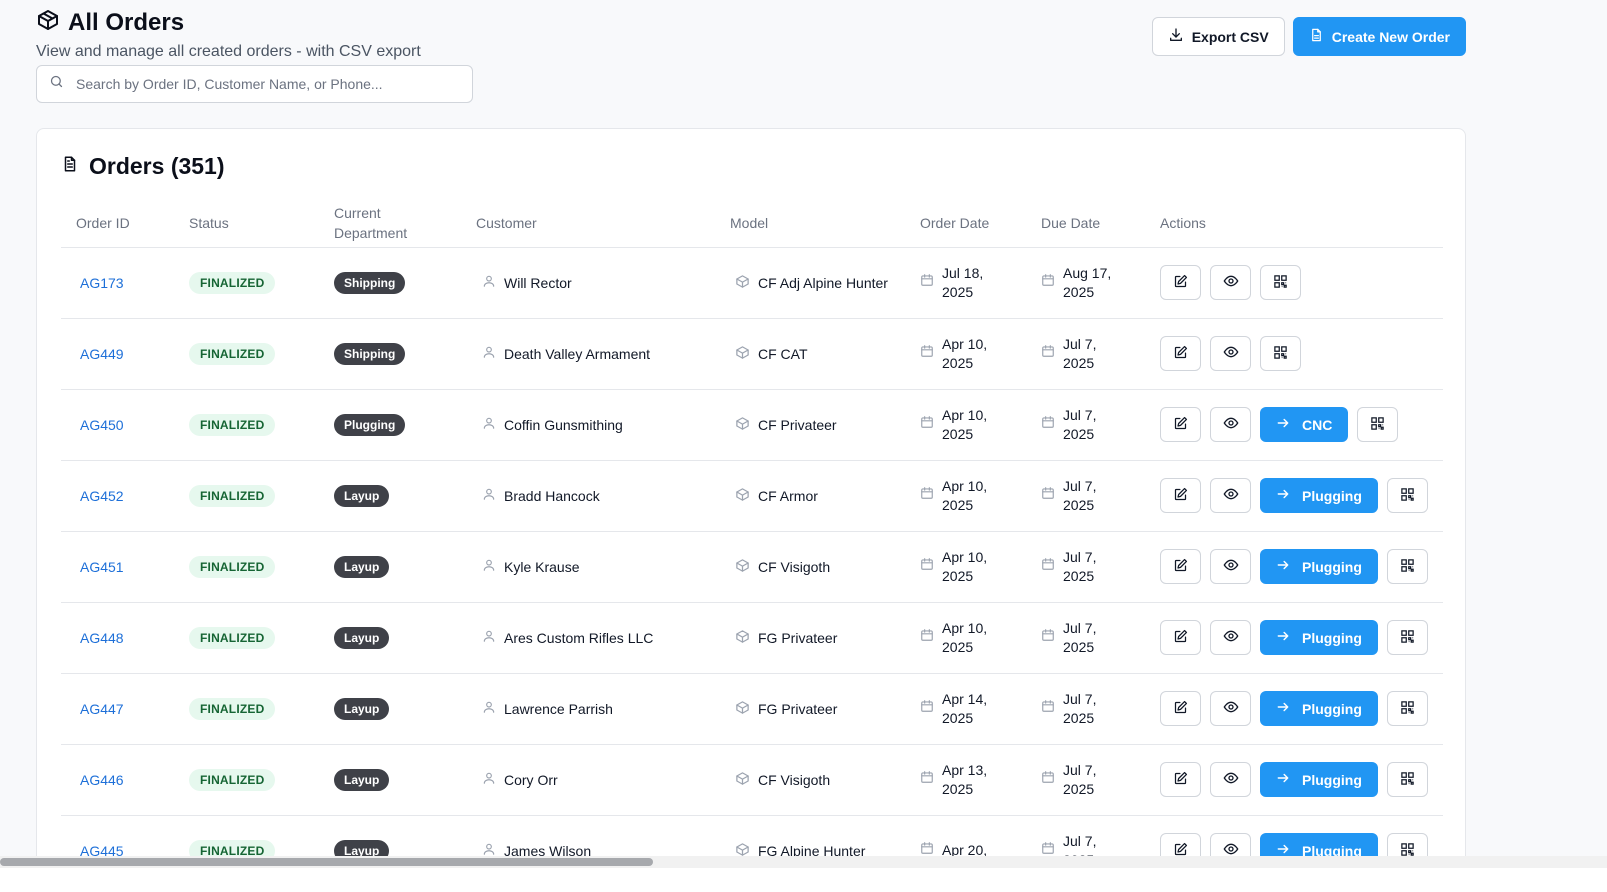 The image size is (1607, 892). What do you see at coordinates (794, 566) in the screenshot?
I see `model-name: CF Visigoth` at bounding box center [794, 566].